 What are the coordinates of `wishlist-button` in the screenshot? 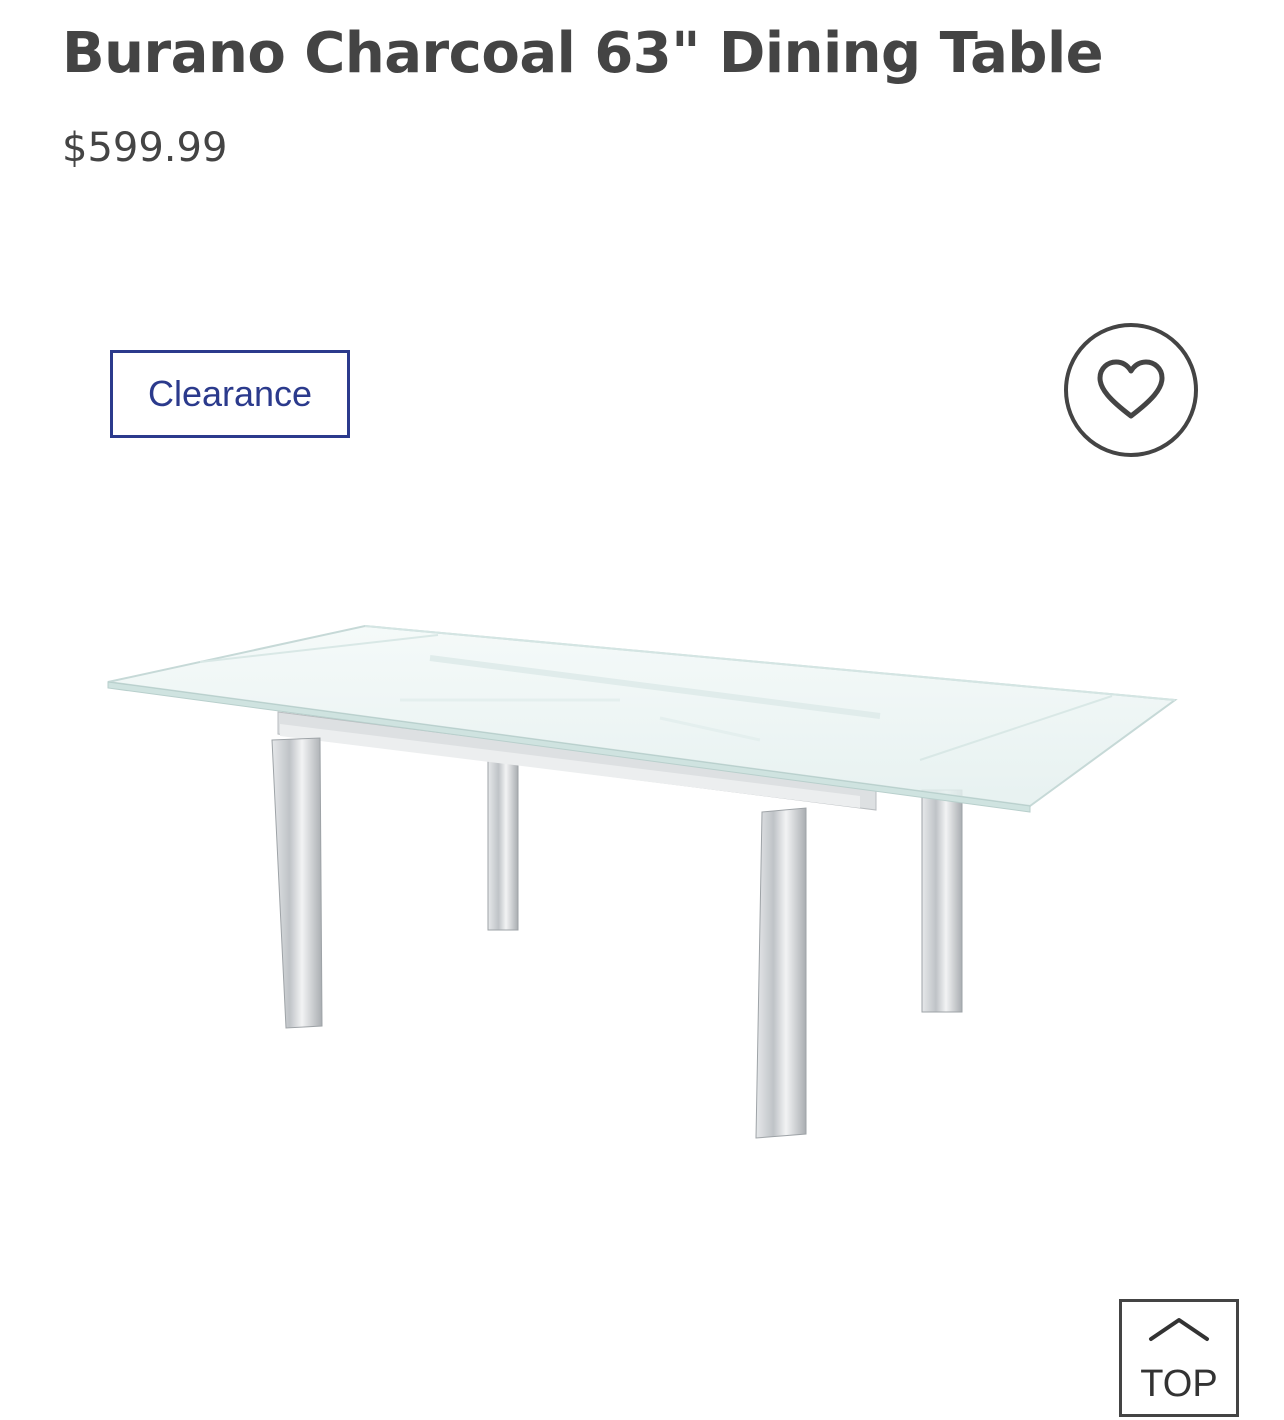 It's located at (1131, 390).